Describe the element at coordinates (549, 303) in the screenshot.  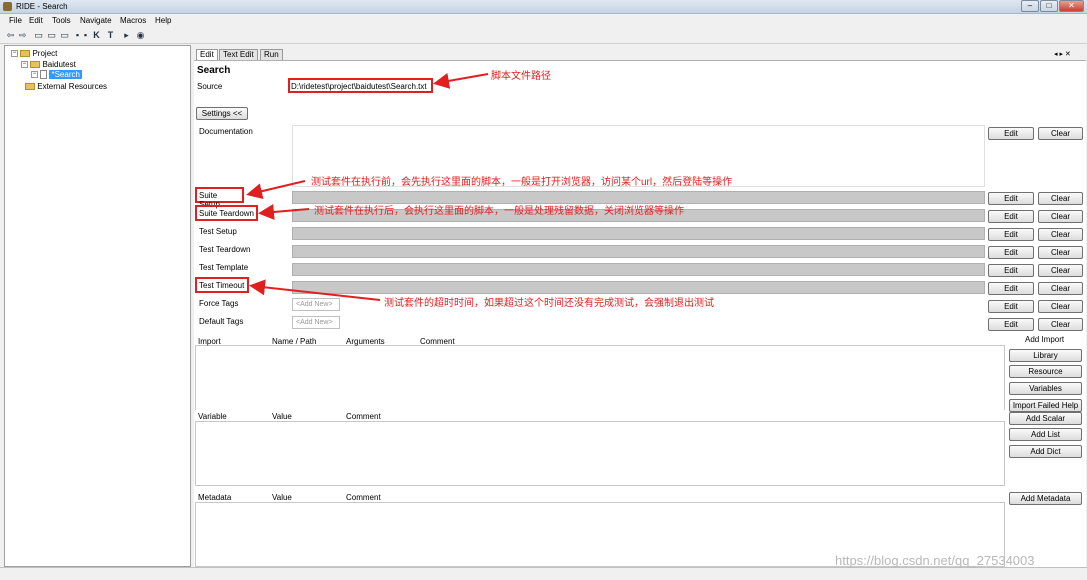
I see `annotation-test-timeout: 测试套件的超时时间，如果超过这个时间还没有完成测试，会强制退出测试` at that location.